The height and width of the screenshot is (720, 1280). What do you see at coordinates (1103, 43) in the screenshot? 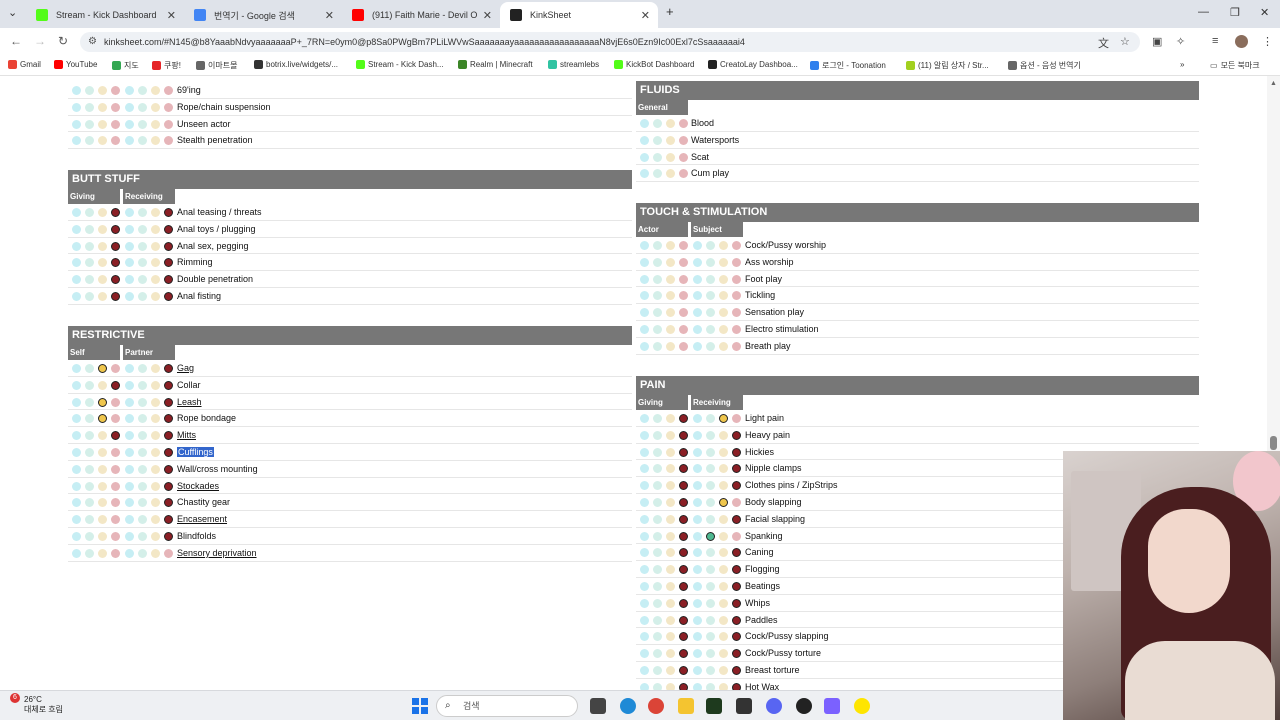
I see `translate-icon: 文` at bounding box center [1103, 43].